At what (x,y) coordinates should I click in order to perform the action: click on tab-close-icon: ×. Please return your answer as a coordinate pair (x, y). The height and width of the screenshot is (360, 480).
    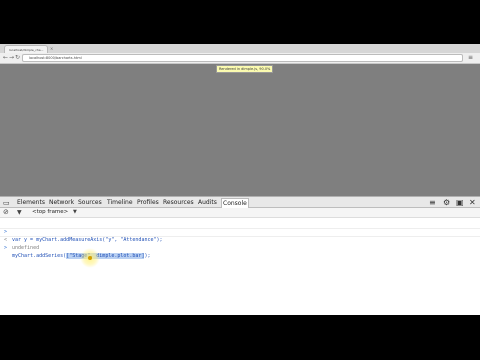
    Looking at the image, I should click on (51, 48).